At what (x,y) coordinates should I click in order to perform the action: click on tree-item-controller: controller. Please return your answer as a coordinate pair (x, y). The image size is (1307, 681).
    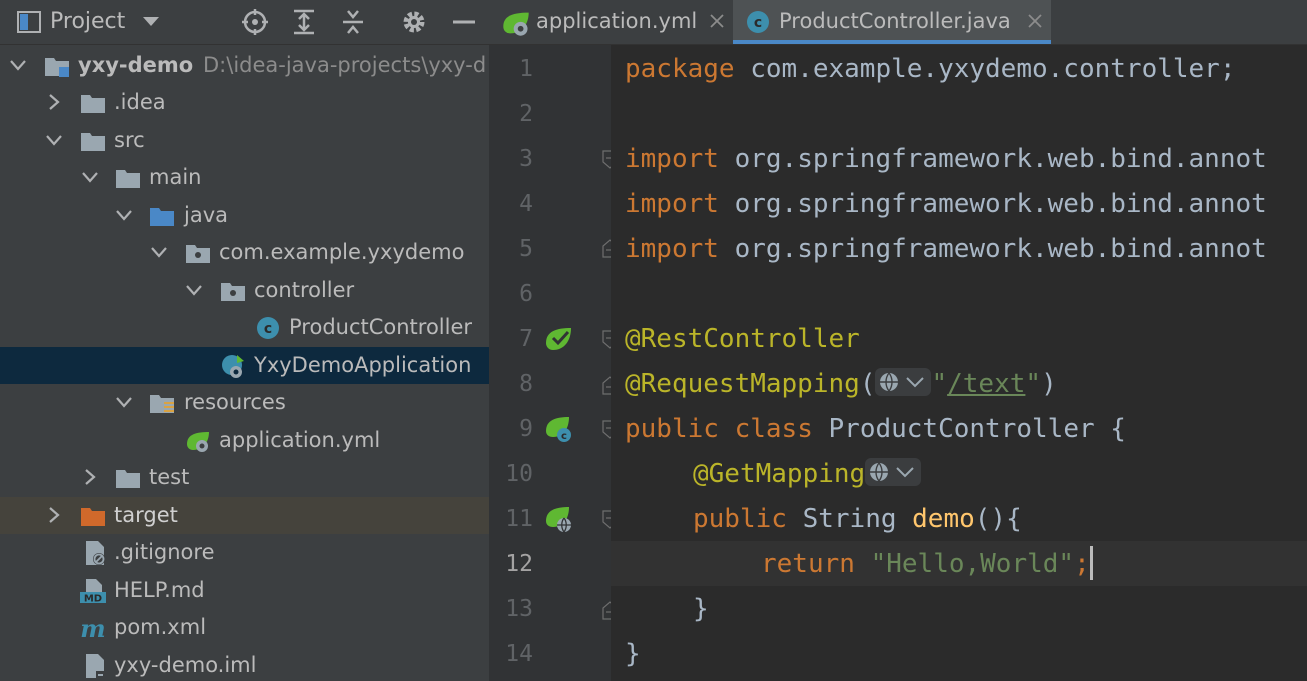
    Looking at the image, I should click on (244, 290).